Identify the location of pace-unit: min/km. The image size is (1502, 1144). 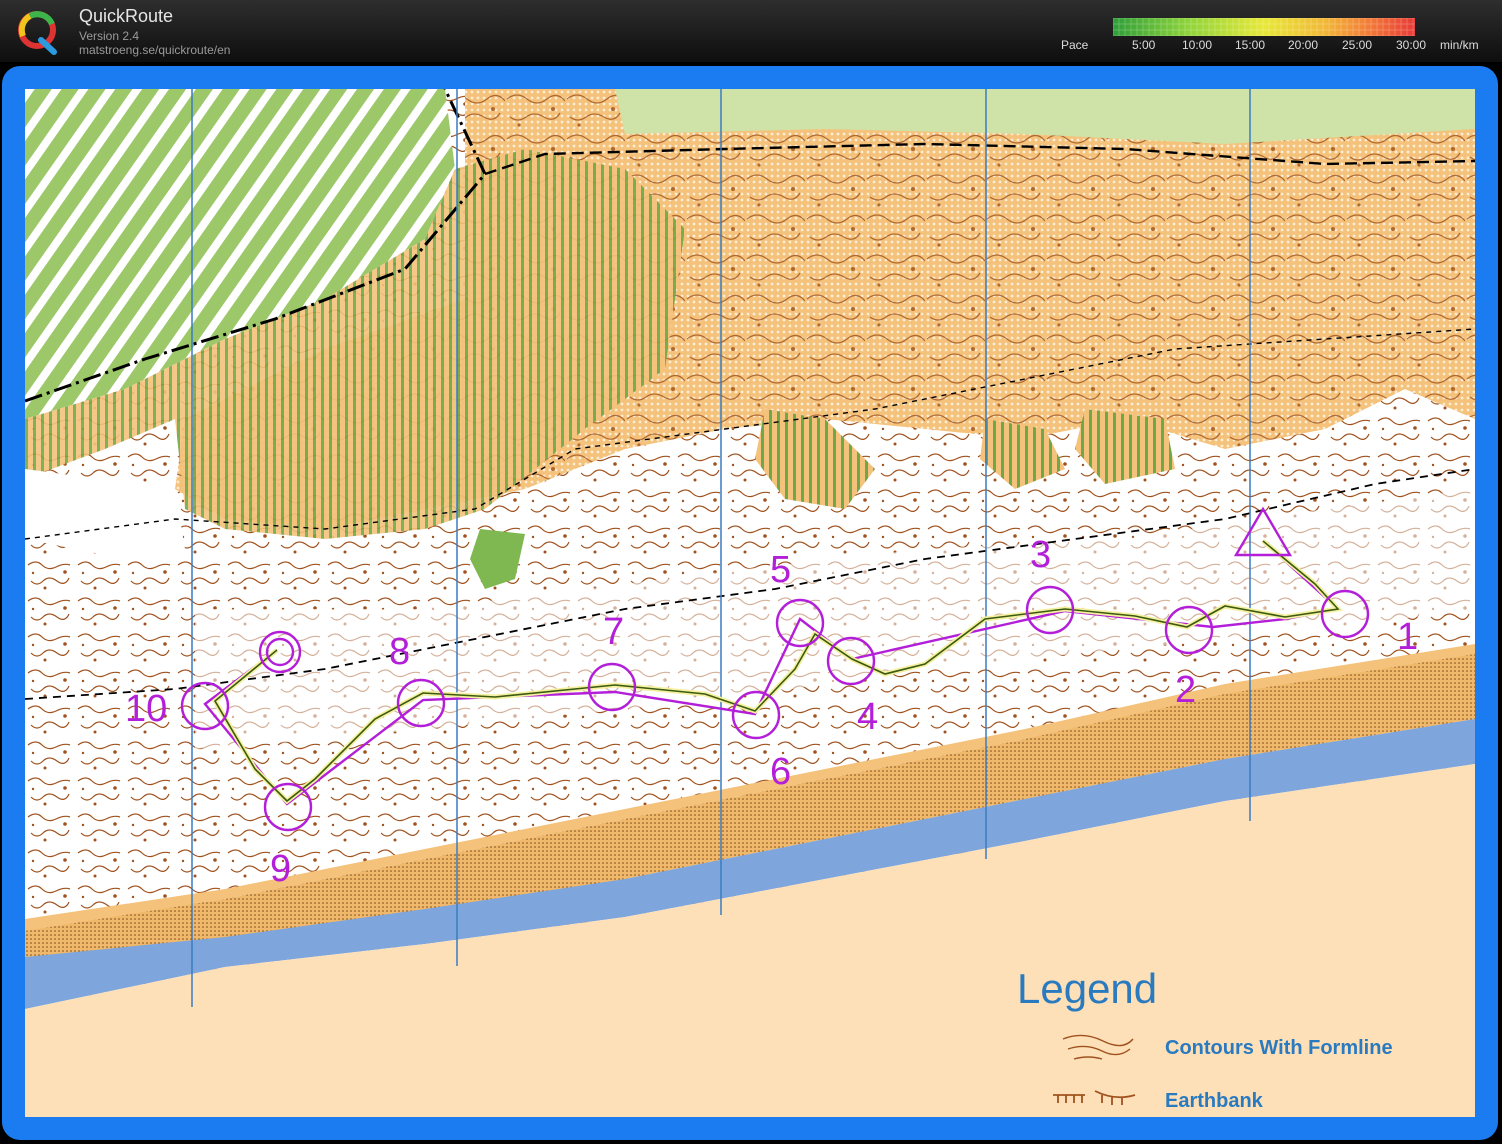
(1459, 45).